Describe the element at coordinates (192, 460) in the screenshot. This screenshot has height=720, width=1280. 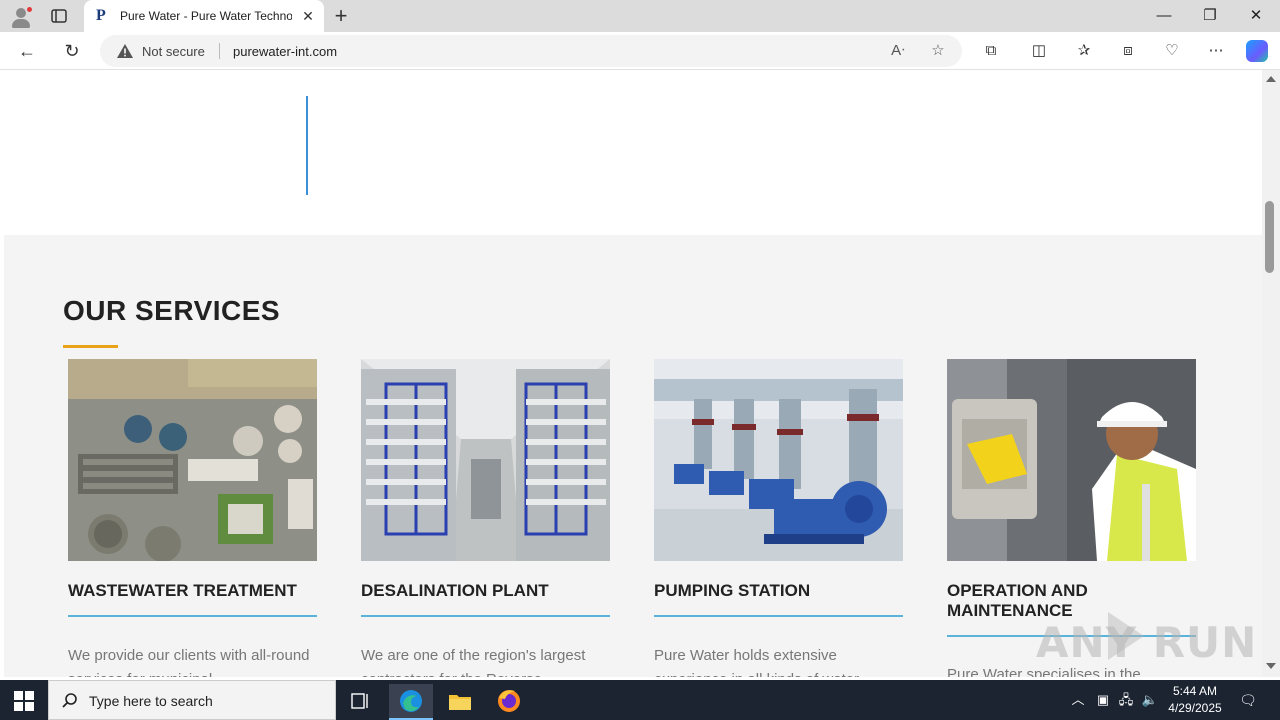
I see `wastewater-plant-image` at that location.